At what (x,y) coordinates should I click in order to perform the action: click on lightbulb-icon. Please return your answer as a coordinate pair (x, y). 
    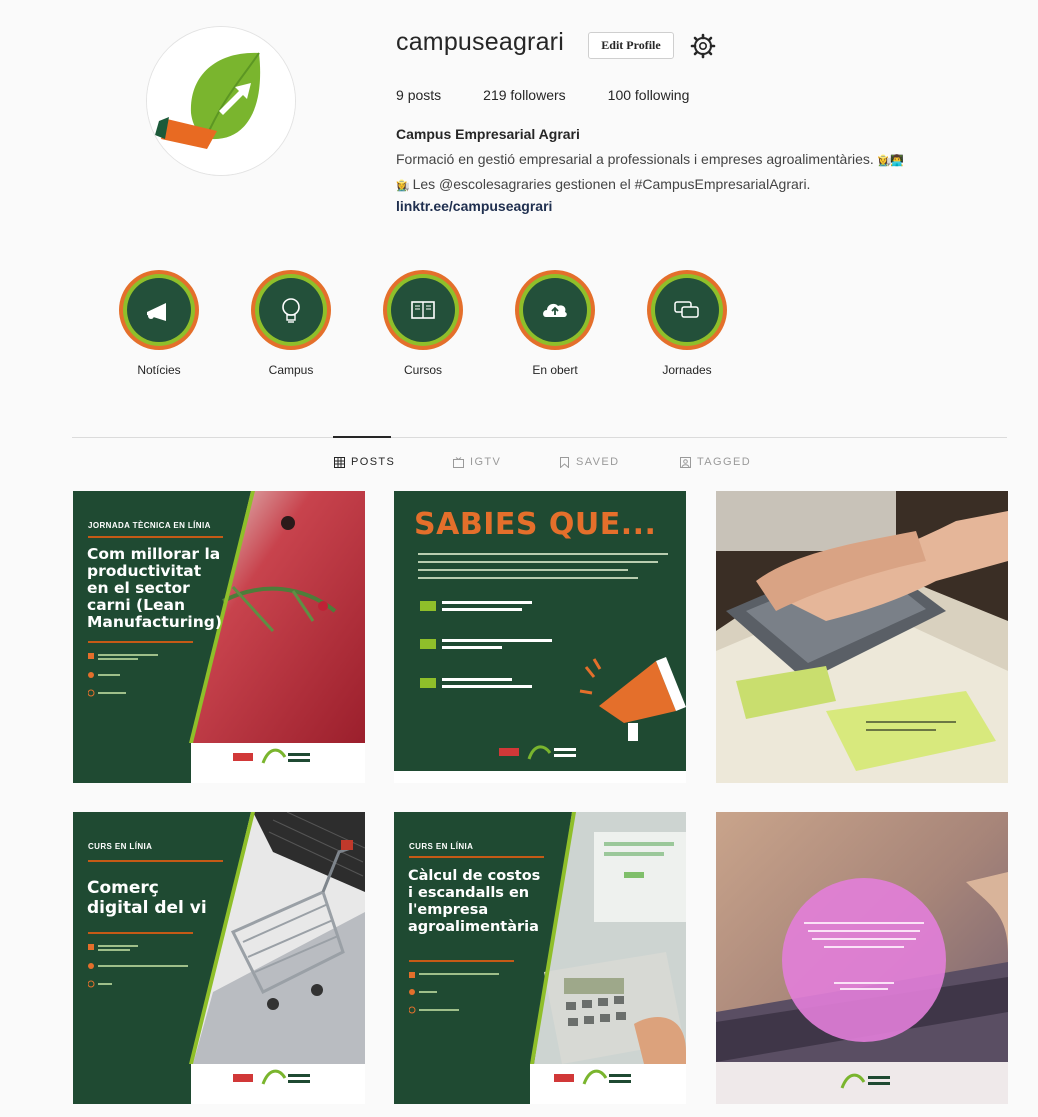
    Looking at the image, I should click on (291, 310).